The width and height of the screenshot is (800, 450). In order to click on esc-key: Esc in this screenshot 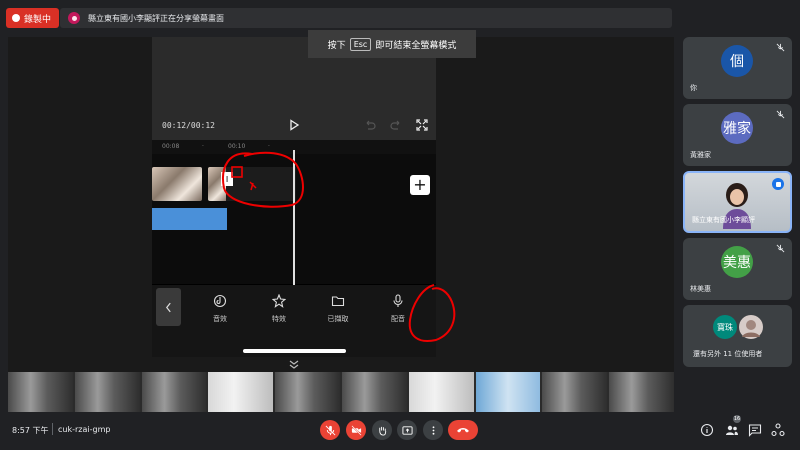, I will do `click(360, 44)`.